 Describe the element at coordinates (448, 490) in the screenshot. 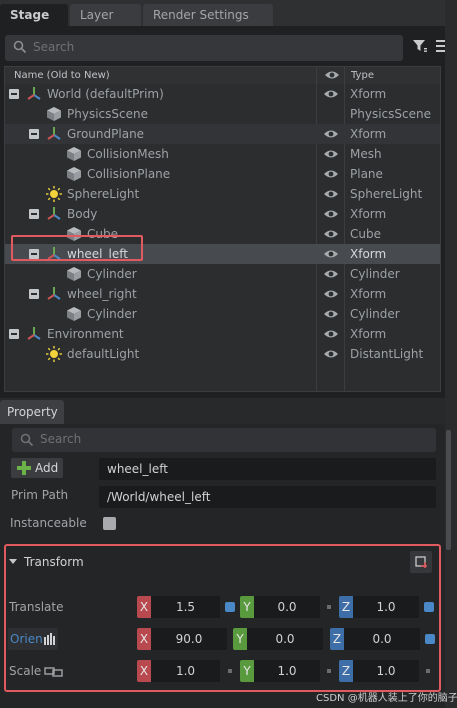

I see `scrollbar-thumb` at that location.